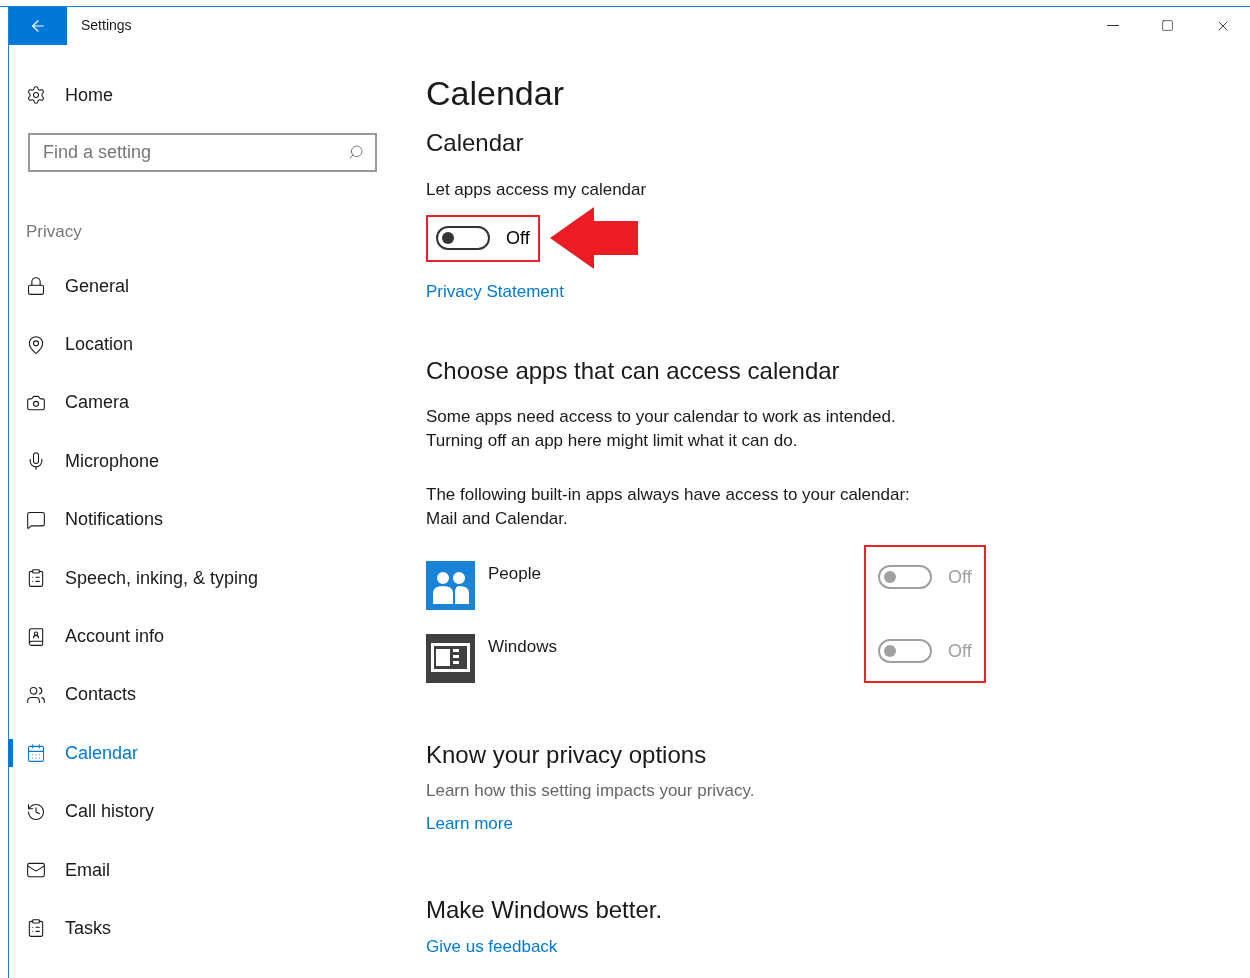 Image resolution: width=1250 pixels, height=978 pixels. Describe the element at coordinates (36, 811) in the screenshot. I see `clock-icon` at that location.